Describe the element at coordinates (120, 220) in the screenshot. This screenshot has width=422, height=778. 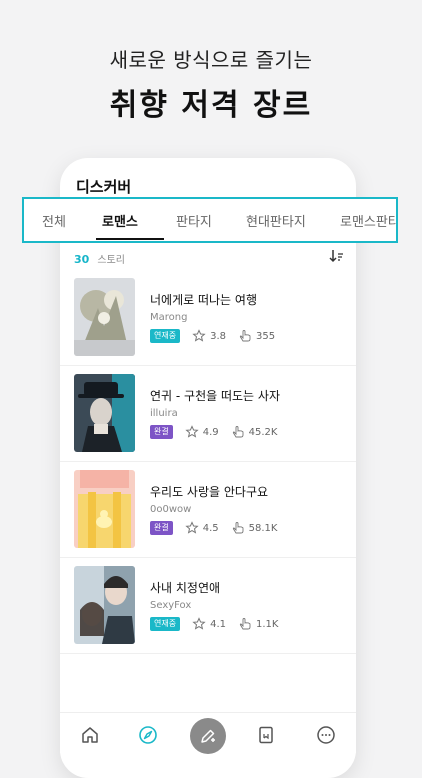
I see `tab-romance: 로맨스` at that location.